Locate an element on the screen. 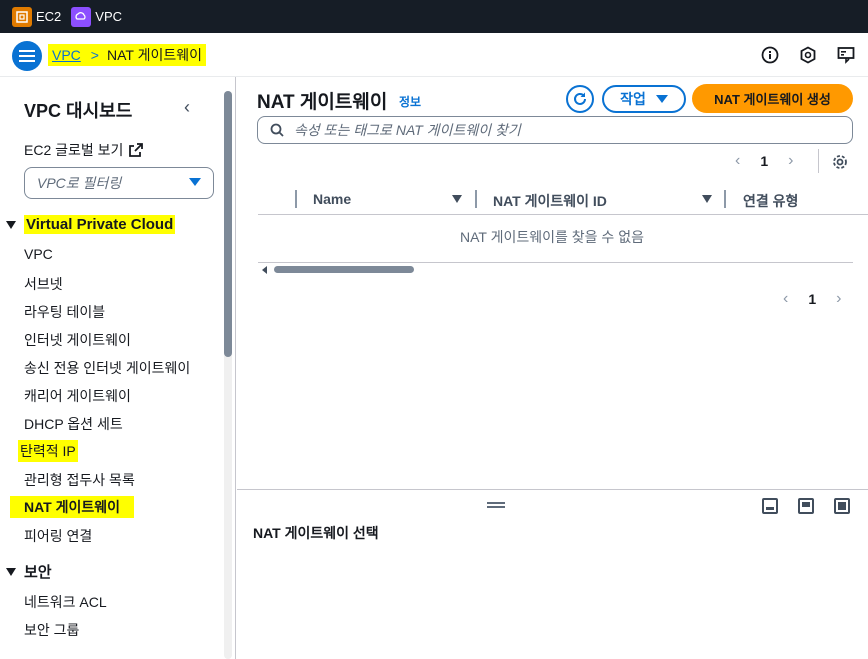  breadcrumb-vpc-link: VPC is located at coordinates (66, 55).